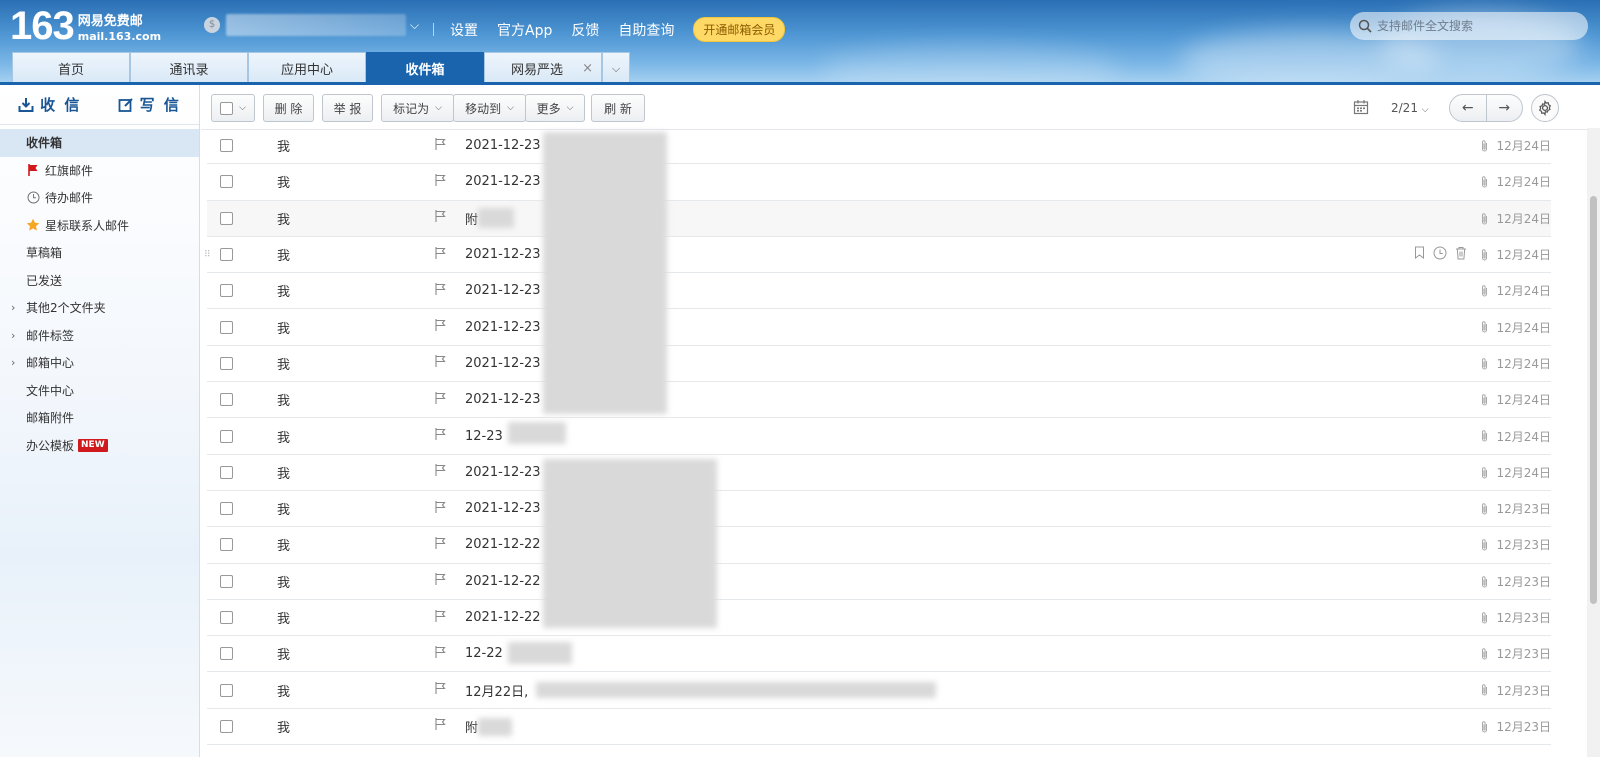  I want to click on close-icon: ×, so click(587, 68).